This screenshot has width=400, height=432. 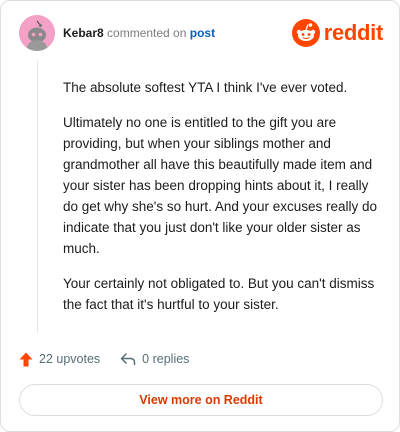 I want to click on reply-button: 0 replies, so click(x=154, y=359).